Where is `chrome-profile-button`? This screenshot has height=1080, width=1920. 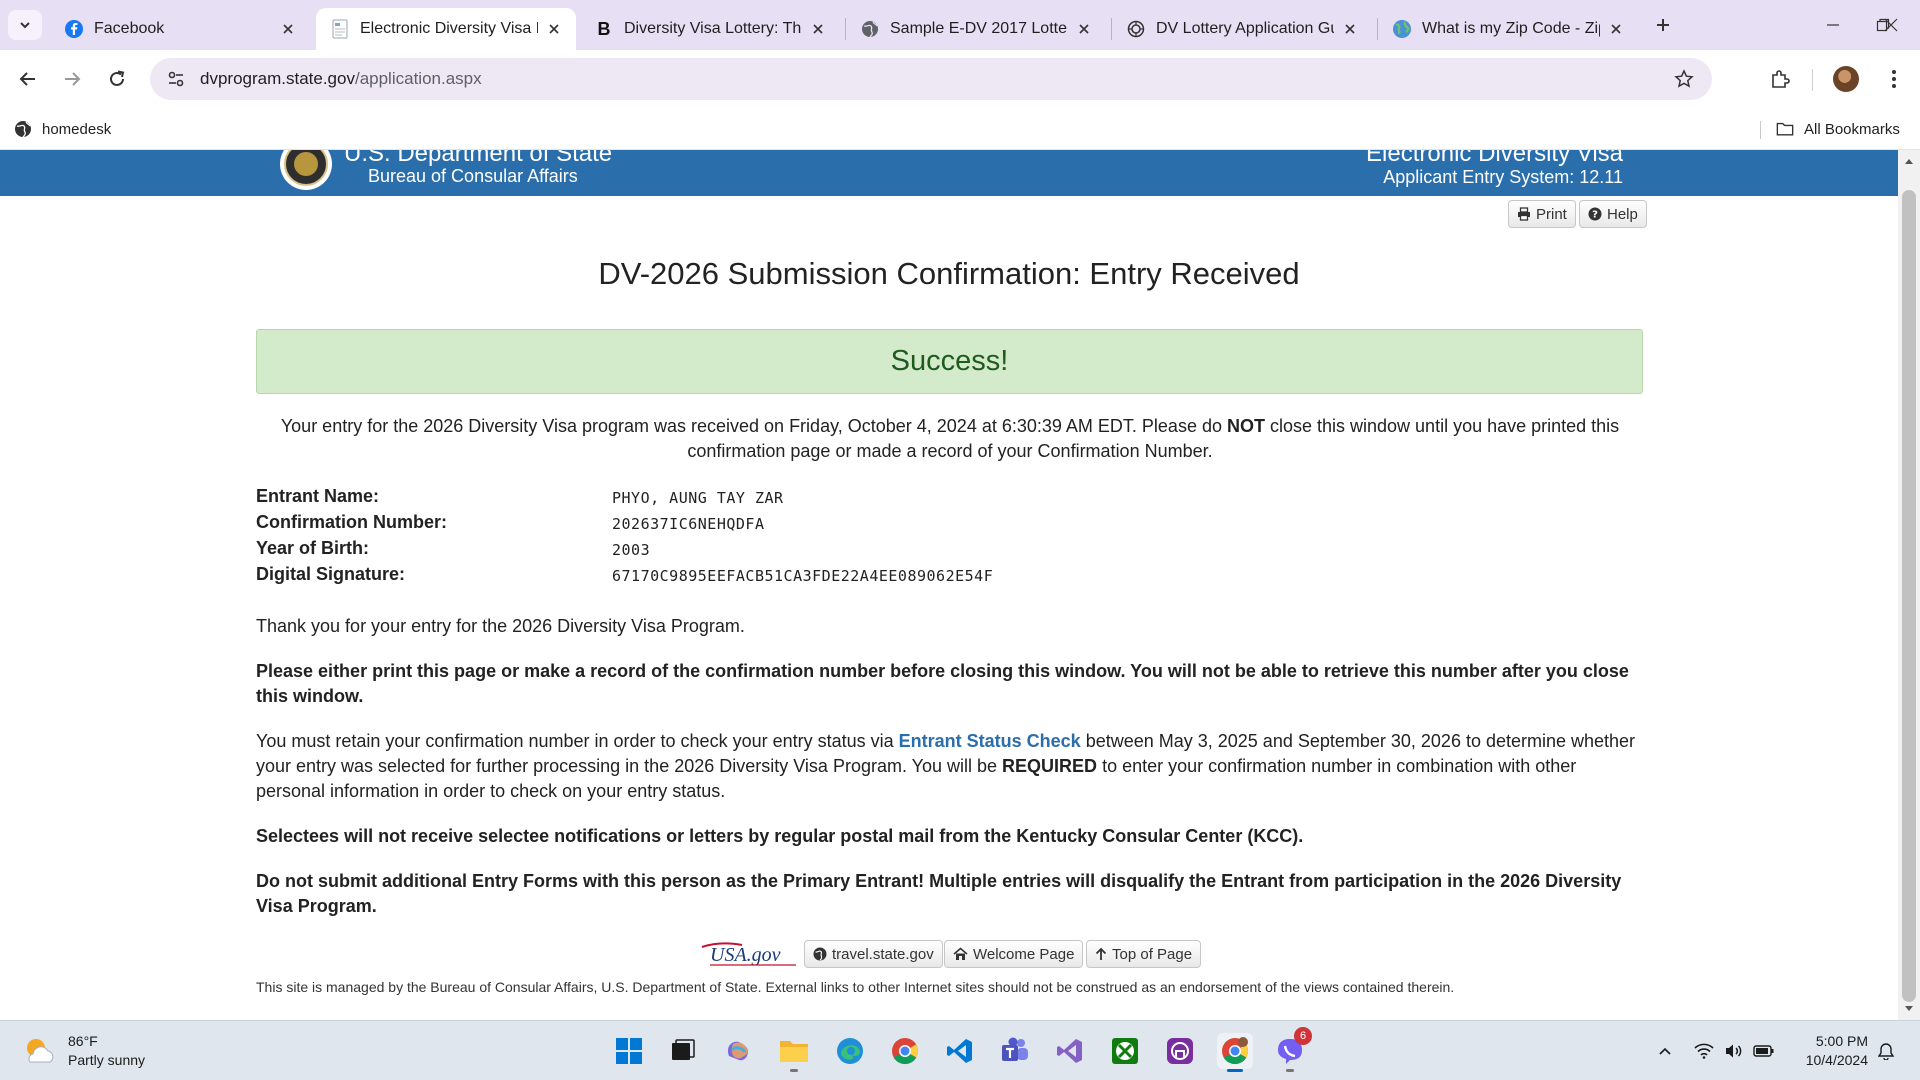 chrome-profile-button is located at coordinates (1235, 1052).